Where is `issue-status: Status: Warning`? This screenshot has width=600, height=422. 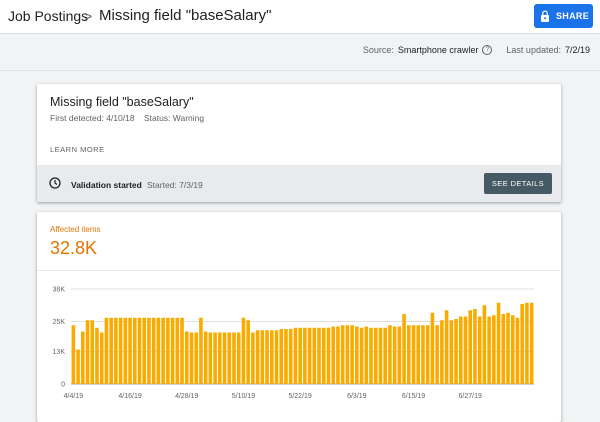 issue-status: Status: Warning is located at coordinates (174, 118).